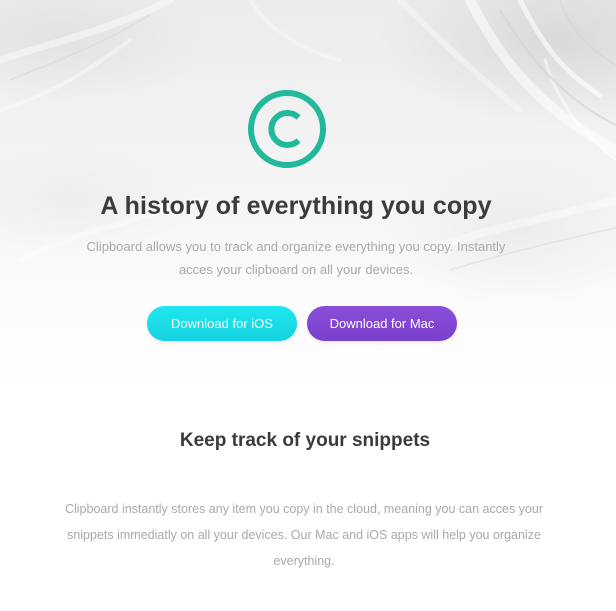 This screenshot has width=616, height=611. Describe the element at coordinates (305, 440) in the screenshot. I see `section-title: Keep track of your snippets` at that location.